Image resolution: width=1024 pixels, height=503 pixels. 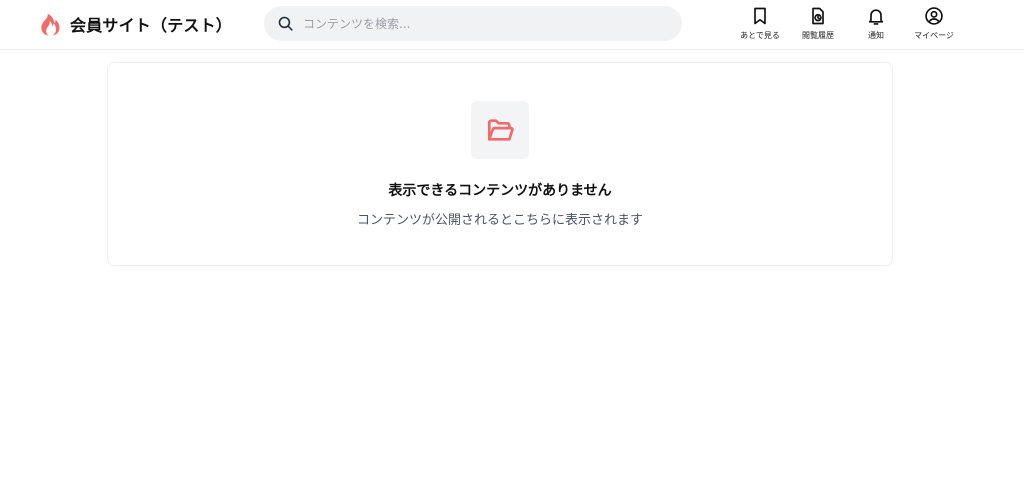 I want to click on nav-history: 閲覧履歴, so click(x=818, y=25).